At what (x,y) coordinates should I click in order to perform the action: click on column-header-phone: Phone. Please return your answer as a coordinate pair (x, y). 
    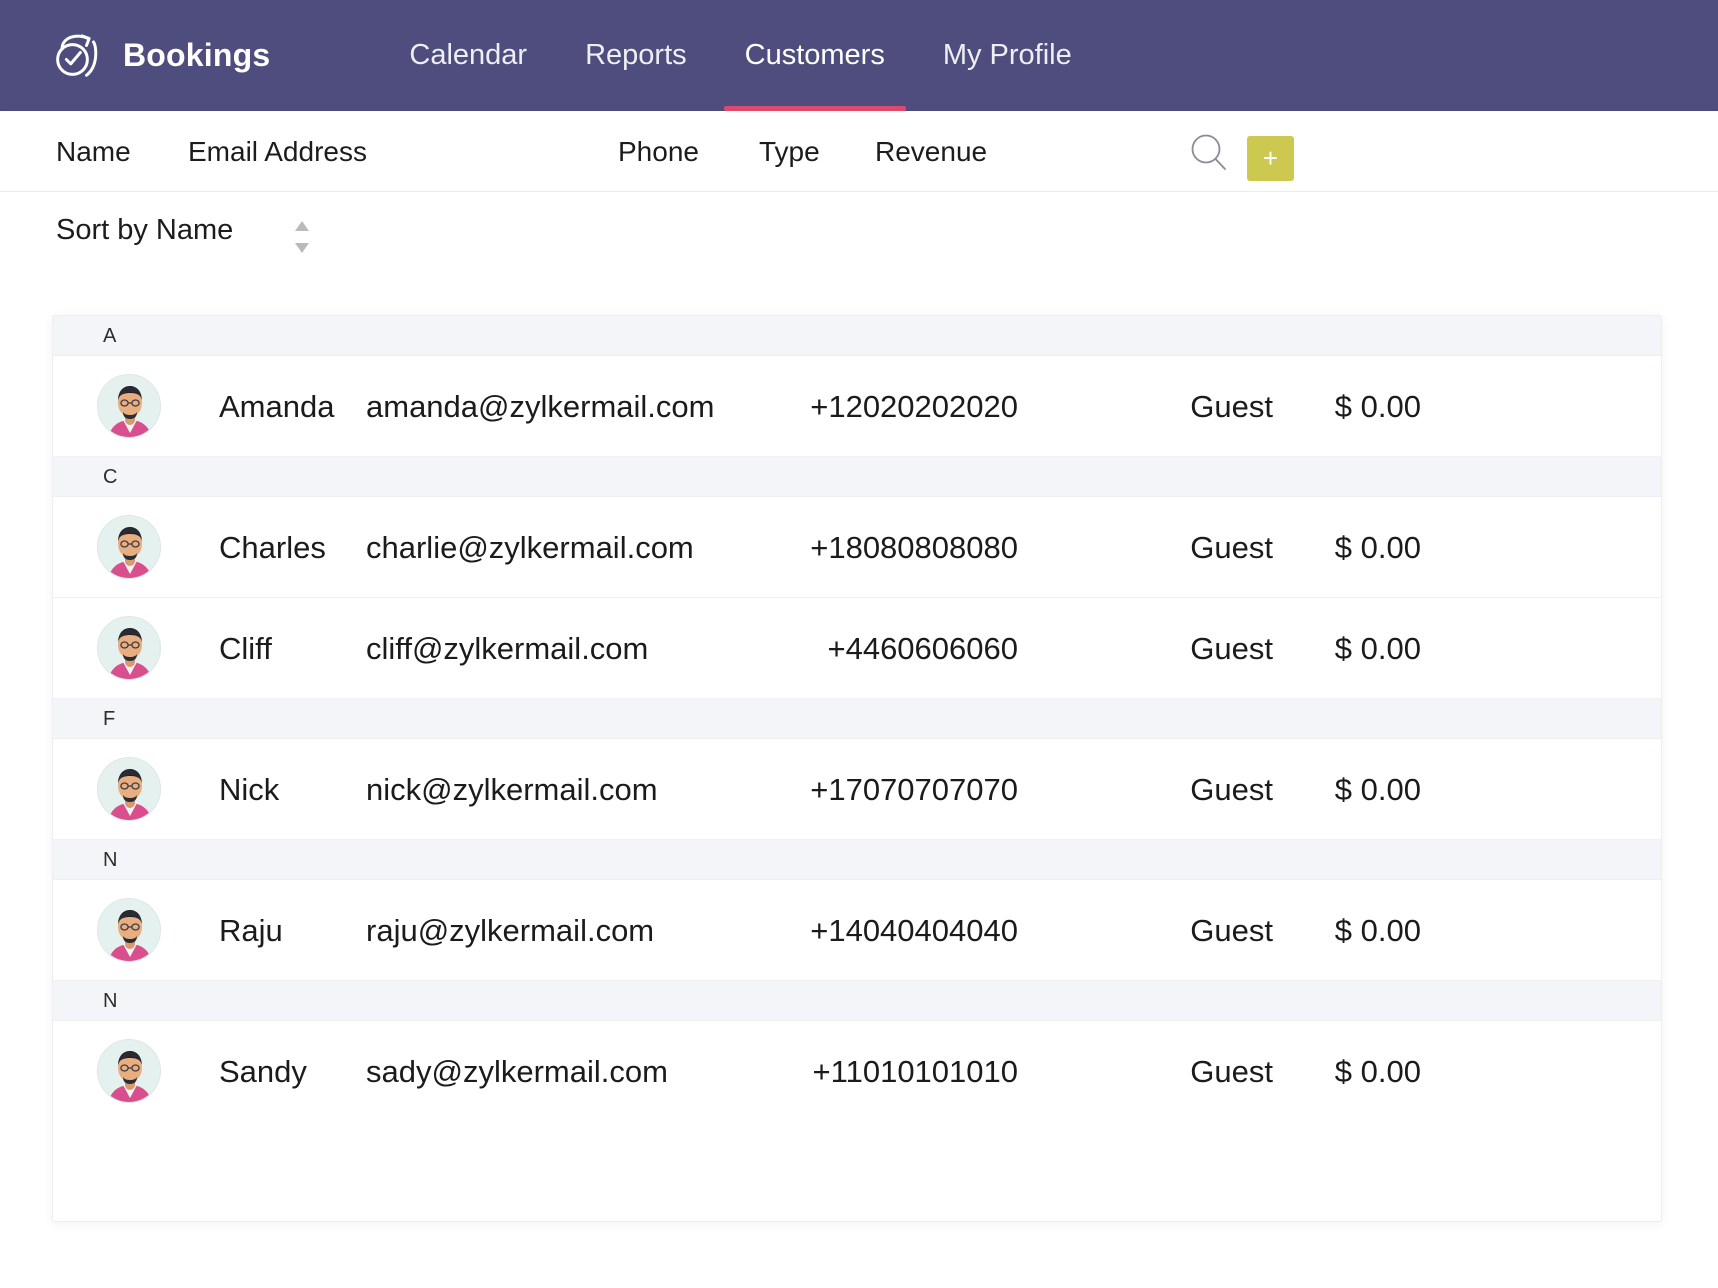
    Looking at the image, I should click on (658, 151).